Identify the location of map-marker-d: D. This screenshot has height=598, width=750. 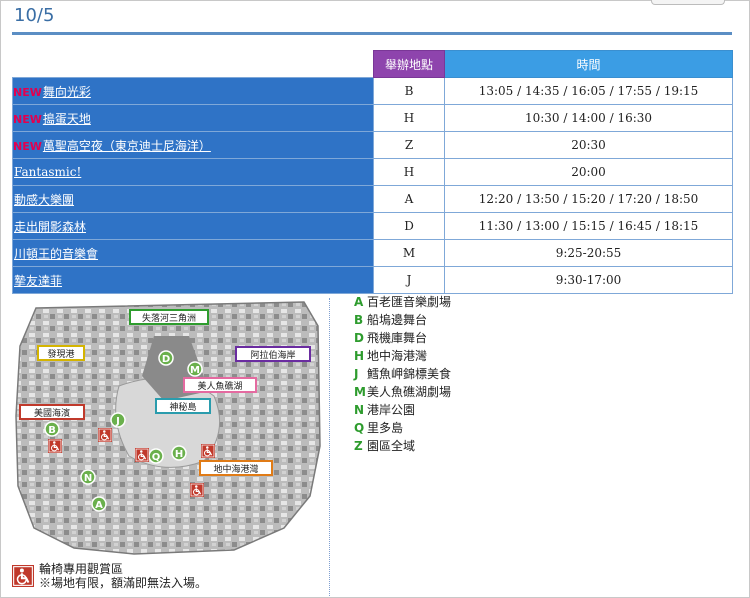
(166, 358).